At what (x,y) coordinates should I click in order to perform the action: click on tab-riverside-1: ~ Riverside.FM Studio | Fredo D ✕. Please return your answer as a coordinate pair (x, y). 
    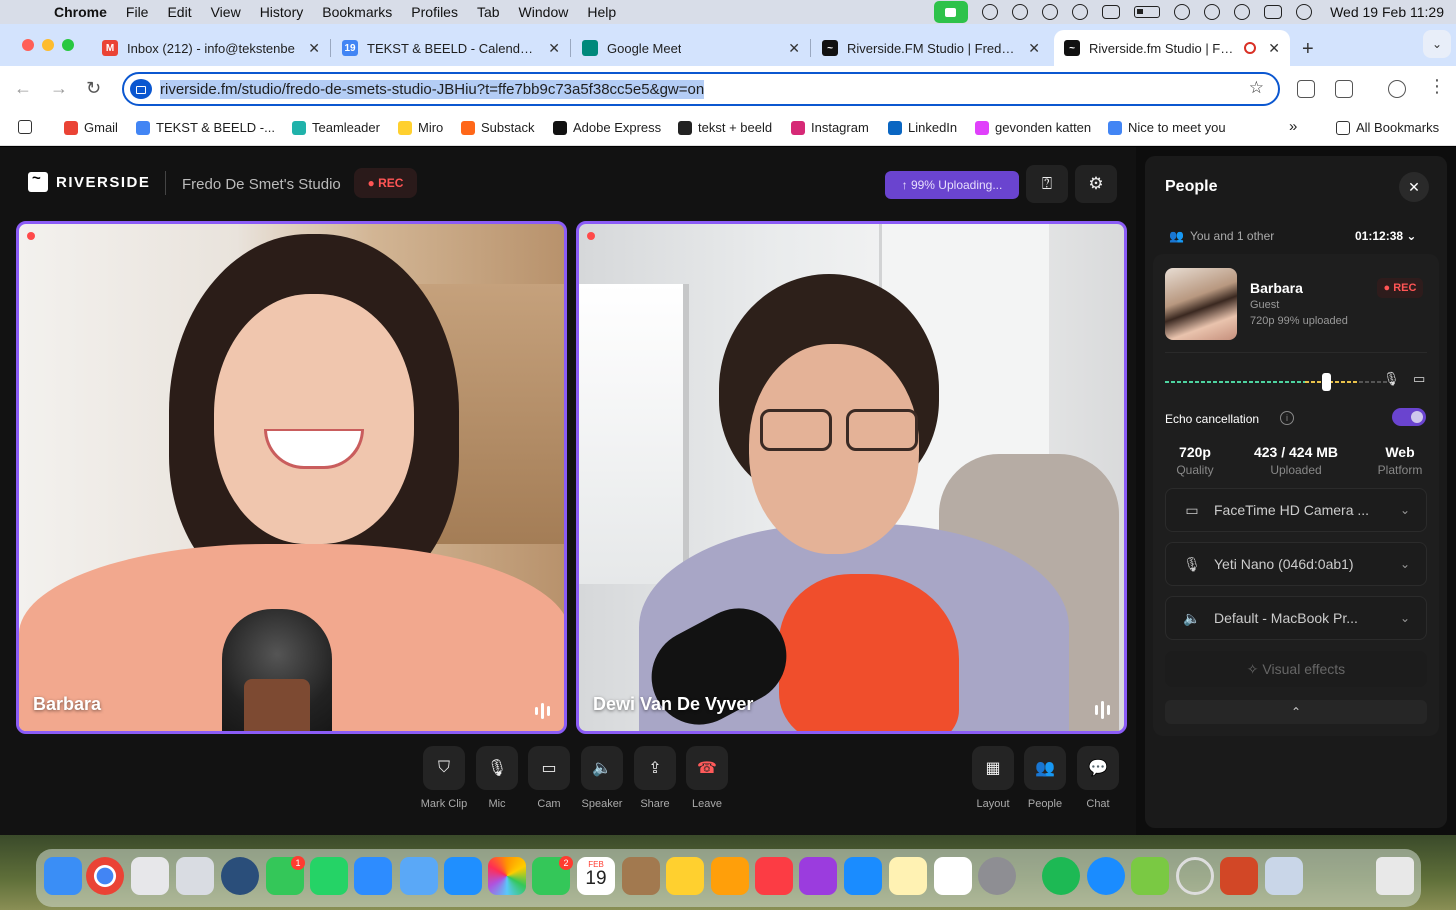
    Looking at the image, I should click on (931, 48).